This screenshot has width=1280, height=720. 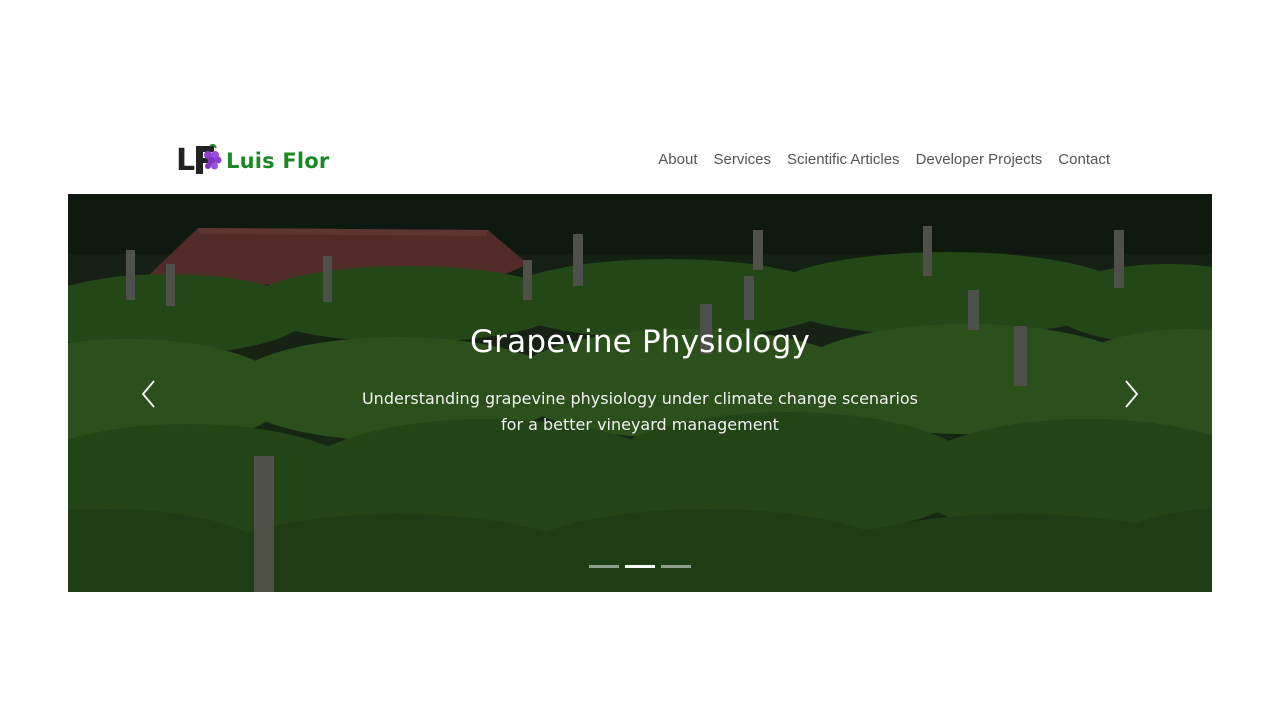 What do you see at coordinates (1084, 159) in the screenshot?
I see `nav-link-contact: Contact` at bounding box center [1084, 159].